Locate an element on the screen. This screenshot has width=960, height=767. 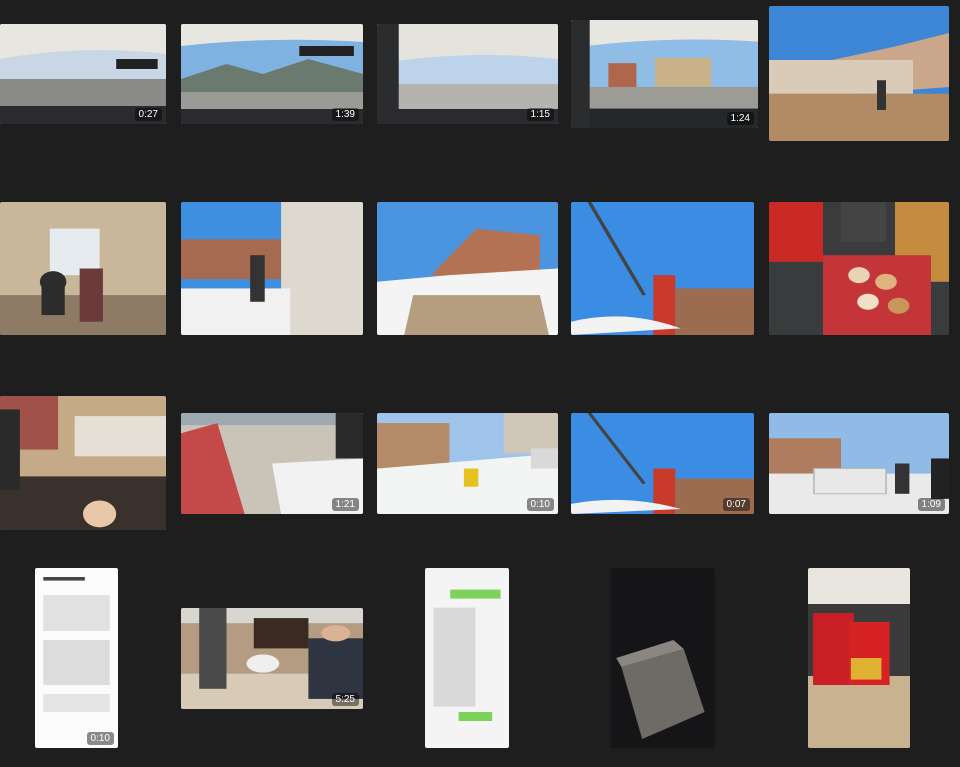
thumb-food-table is located at coordinates (859, 268).